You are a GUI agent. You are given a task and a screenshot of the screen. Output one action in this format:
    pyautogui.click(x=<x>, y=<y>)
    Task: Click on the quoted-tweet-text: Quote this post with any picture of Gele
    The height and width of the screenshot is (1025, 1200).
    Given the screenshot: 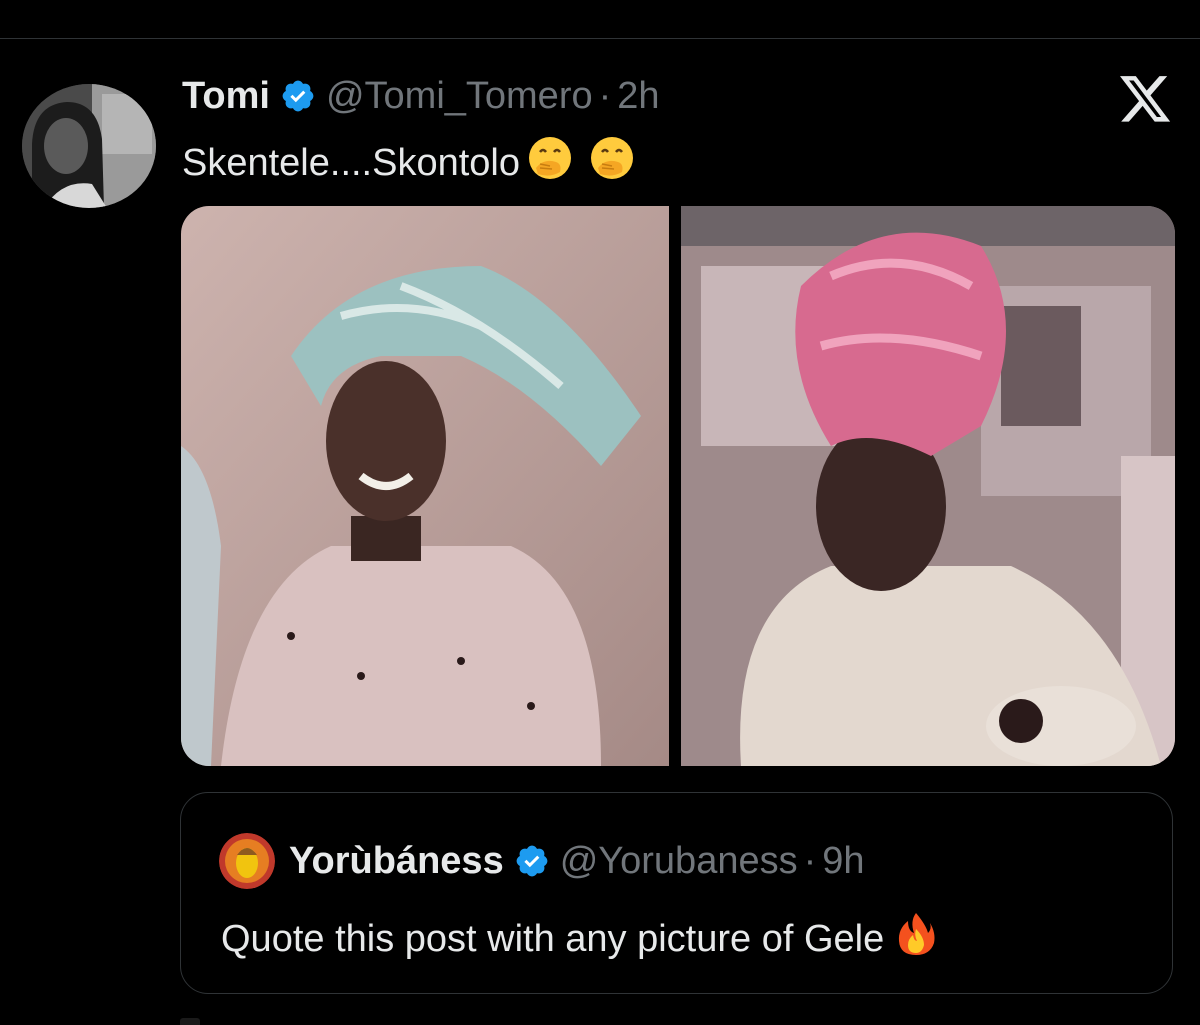 What is the action you would take?
    pyautogui.click(x=578, y=939)
    